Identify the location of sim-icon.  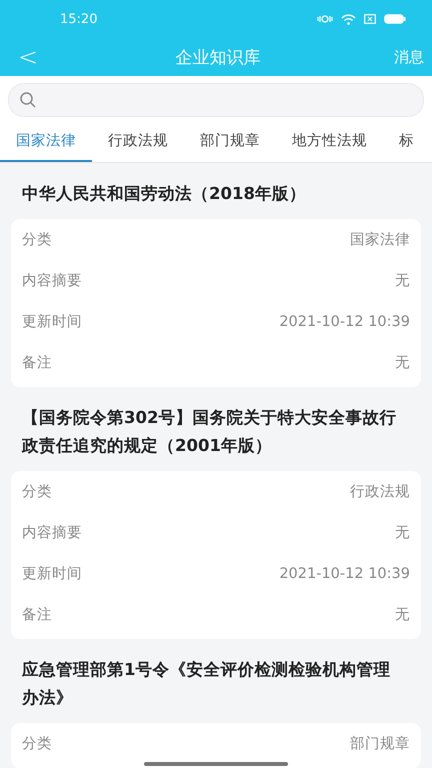
(370, 19).